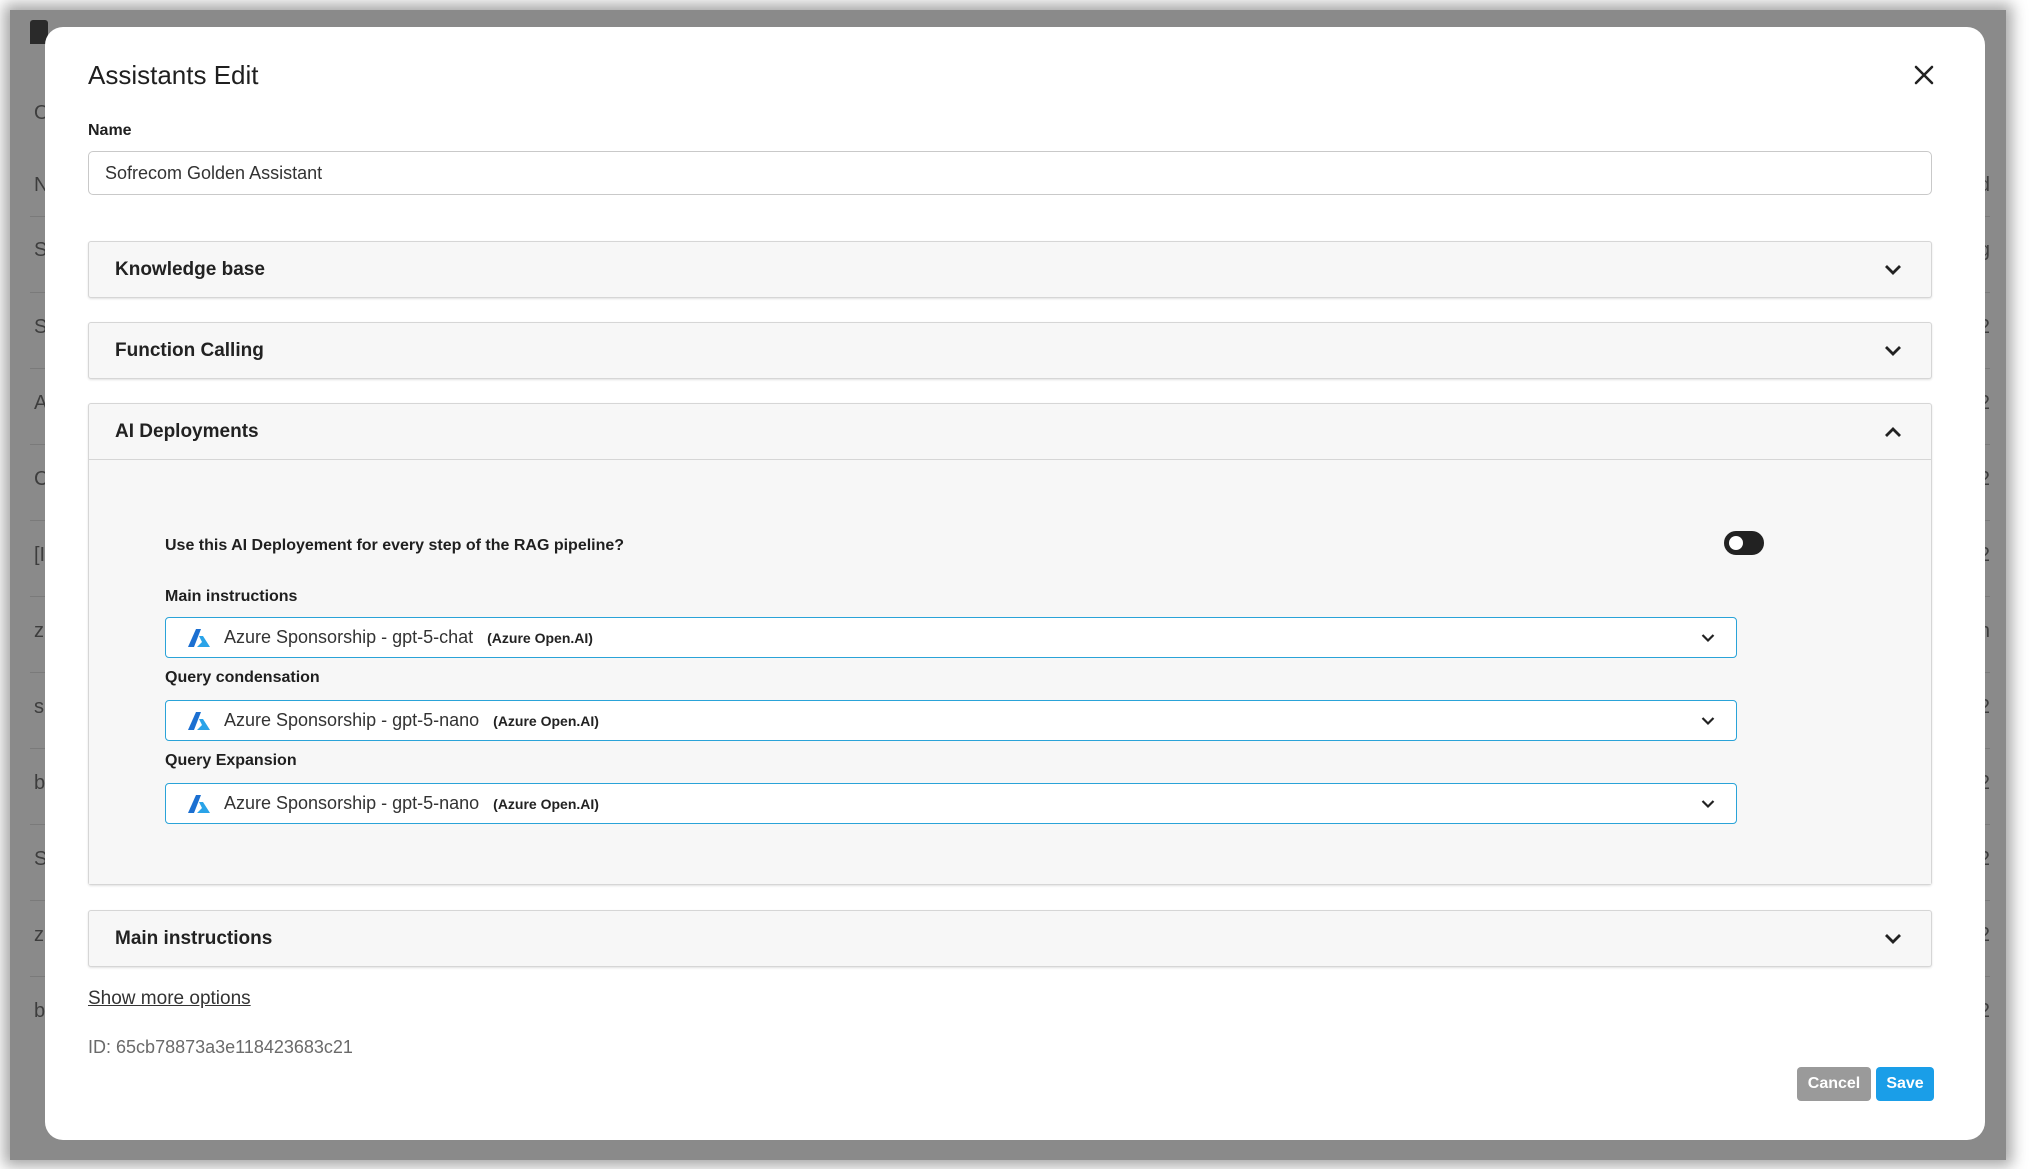  I want to click on select-value: Azure Sponsorship - gpt-5-chat, so click(349, 637).